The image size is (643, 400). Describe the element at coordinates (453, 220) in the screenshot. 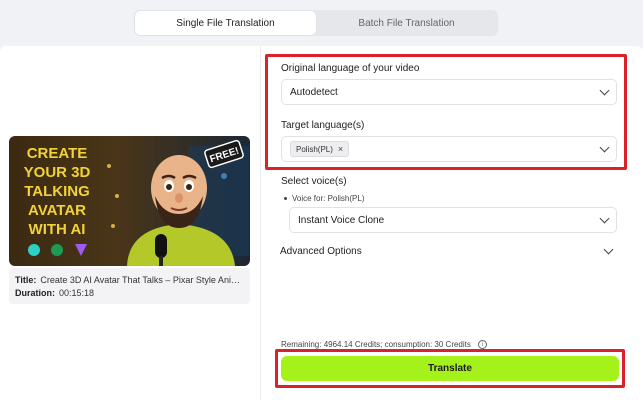

I see `voice-select: Instant Voice Clone` at that location.